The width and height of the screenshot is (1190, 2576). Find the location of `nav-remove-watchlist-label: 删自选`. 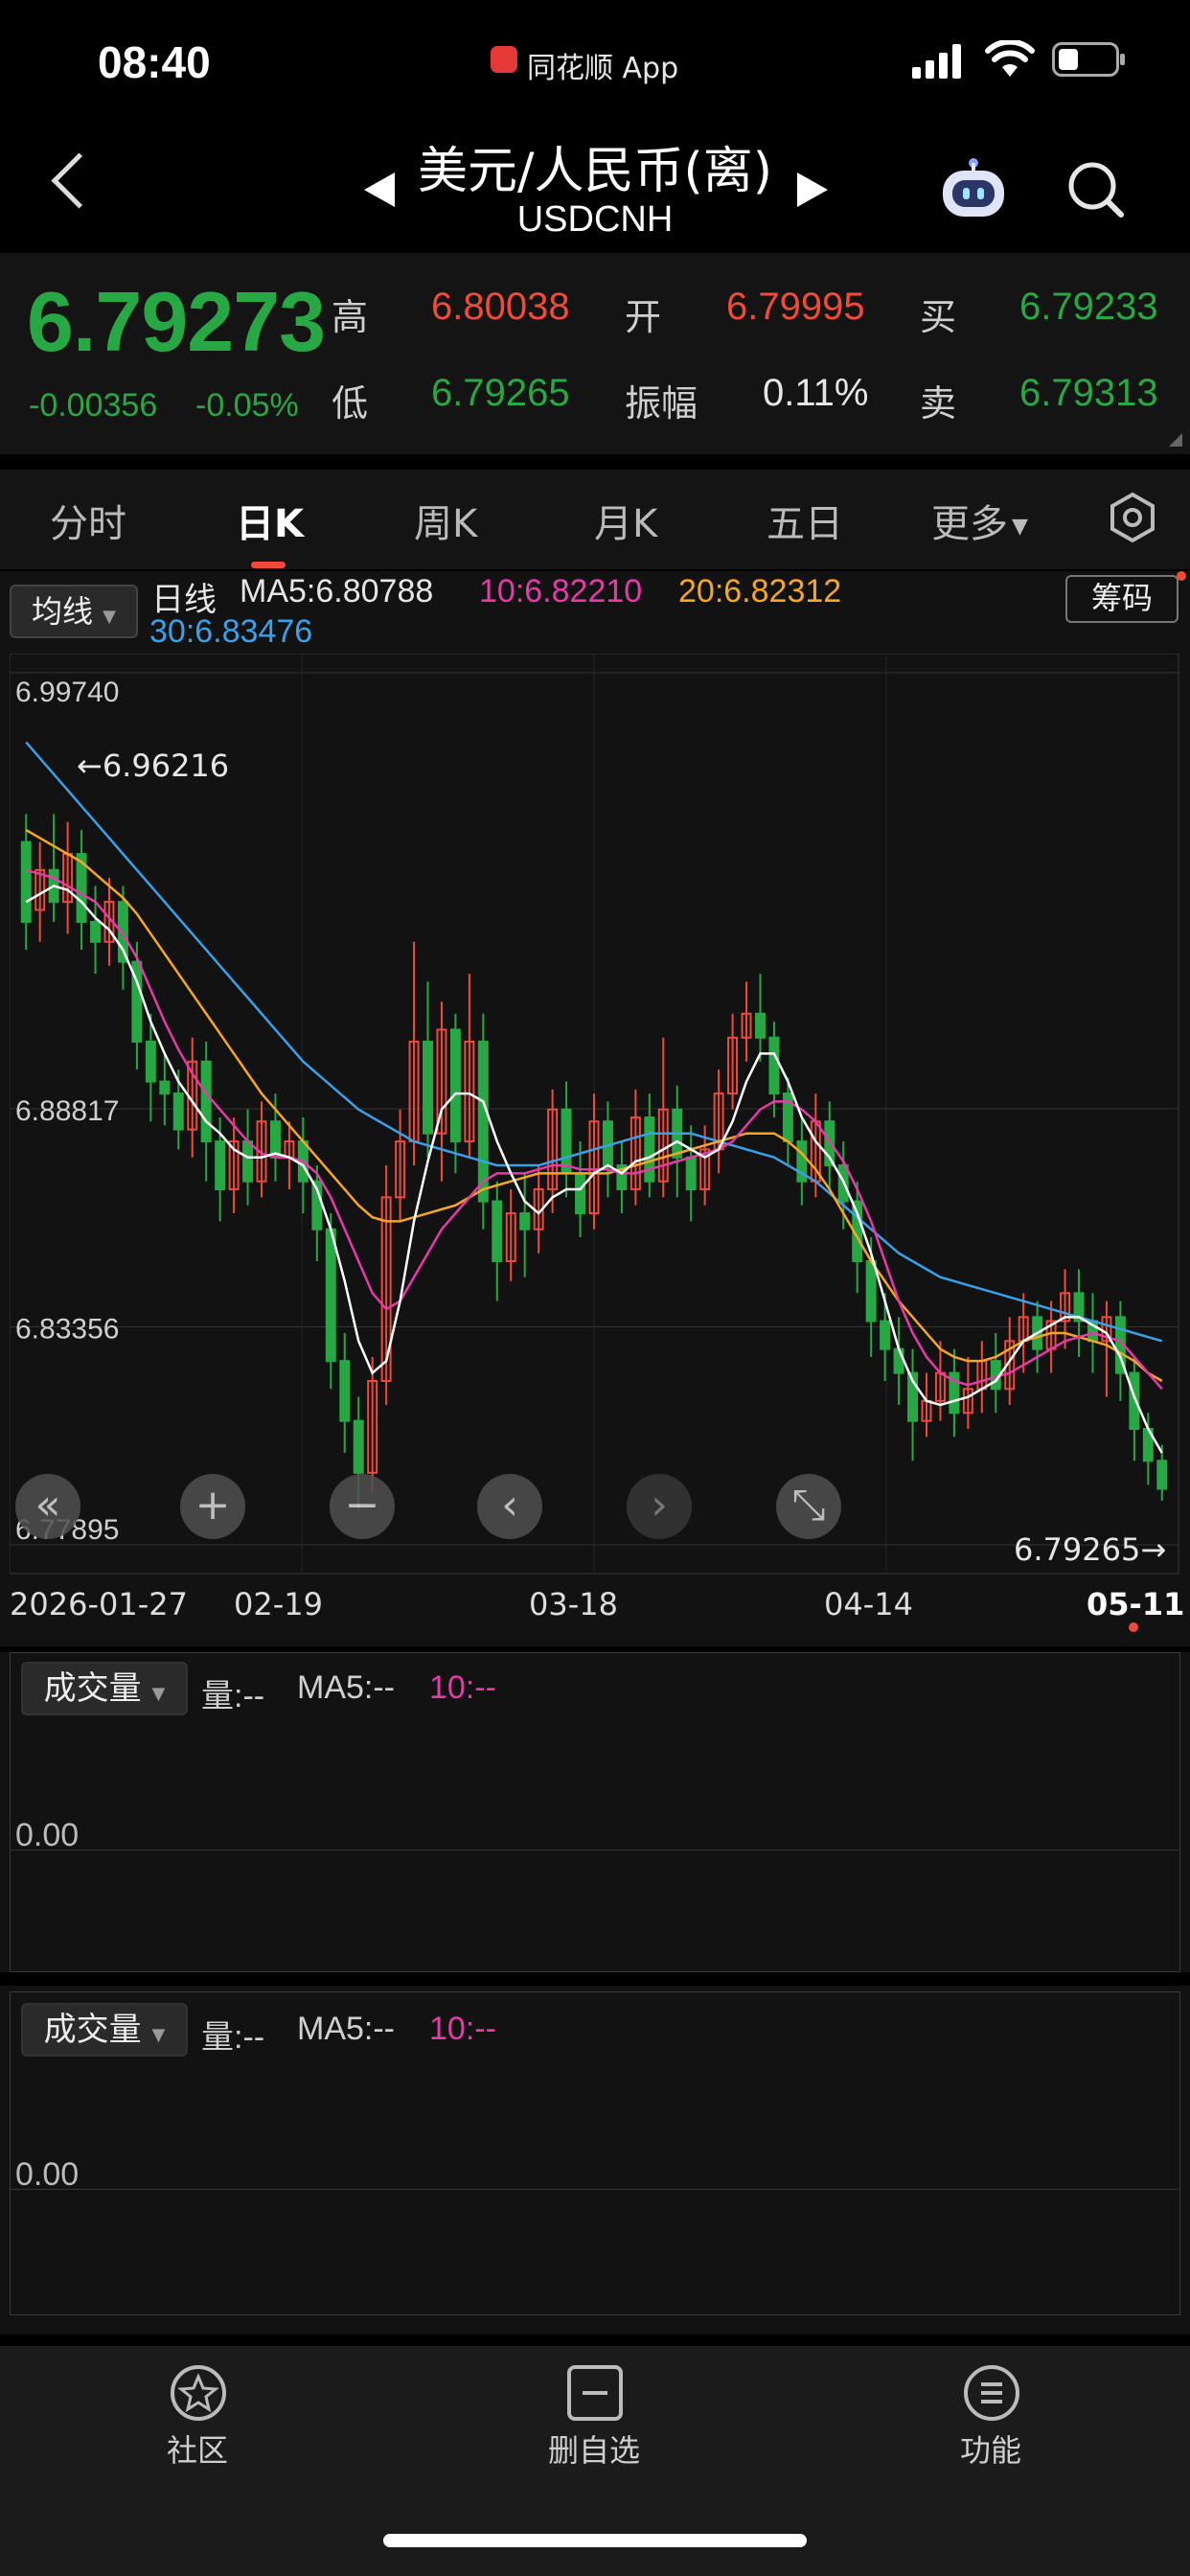

nav-remove-watchlist-label: 删自选 is located at coordinates (594, 2448).